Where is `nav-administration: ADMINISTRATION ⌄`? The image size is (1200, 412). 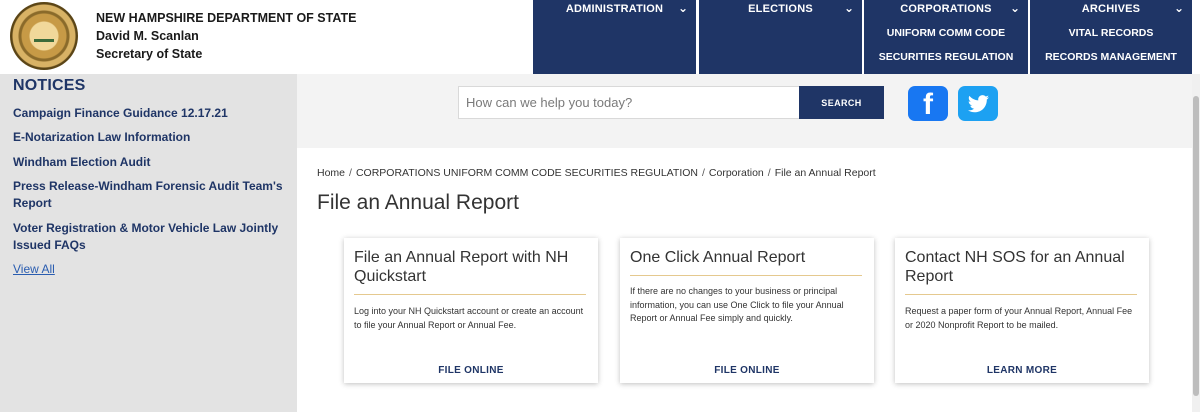 nav-administration: ADMINISTRATION ⌄ is located at coordinates (614, 37).